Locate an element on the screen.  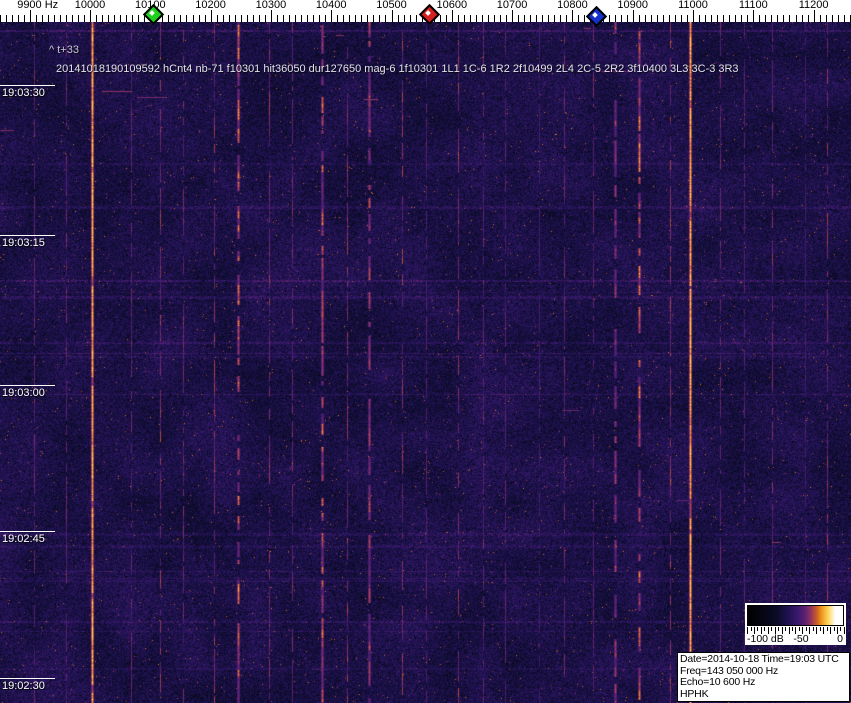
cursor-offset-annotation: ^ t+33 is located at coordinates (64, 50).